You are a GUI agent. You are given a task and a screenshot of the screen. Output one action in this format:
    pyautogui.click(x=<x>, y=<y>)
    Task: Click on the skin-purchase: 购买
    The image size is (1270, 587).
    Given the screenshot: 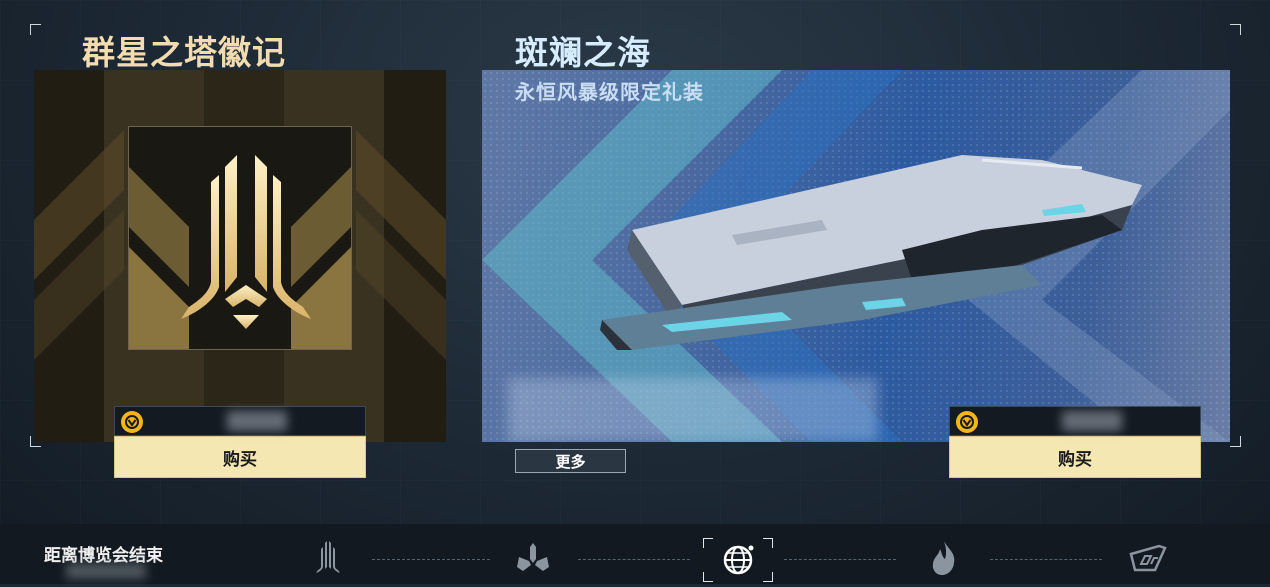 What is the action you would take?
    pyautogui.click(x=1075, y=442)
    